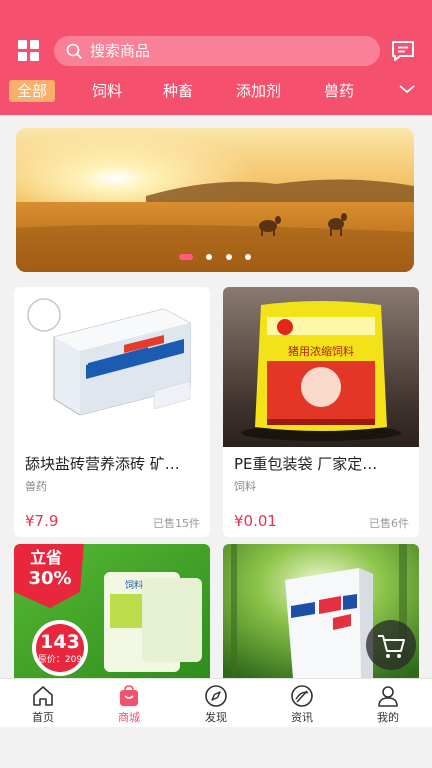 The height and width of the screenshot is (768, 432). Describe the element at coordinates (321, 351) in the screenshot. I see `package-label: 猪用浓缩饲料` at that location.